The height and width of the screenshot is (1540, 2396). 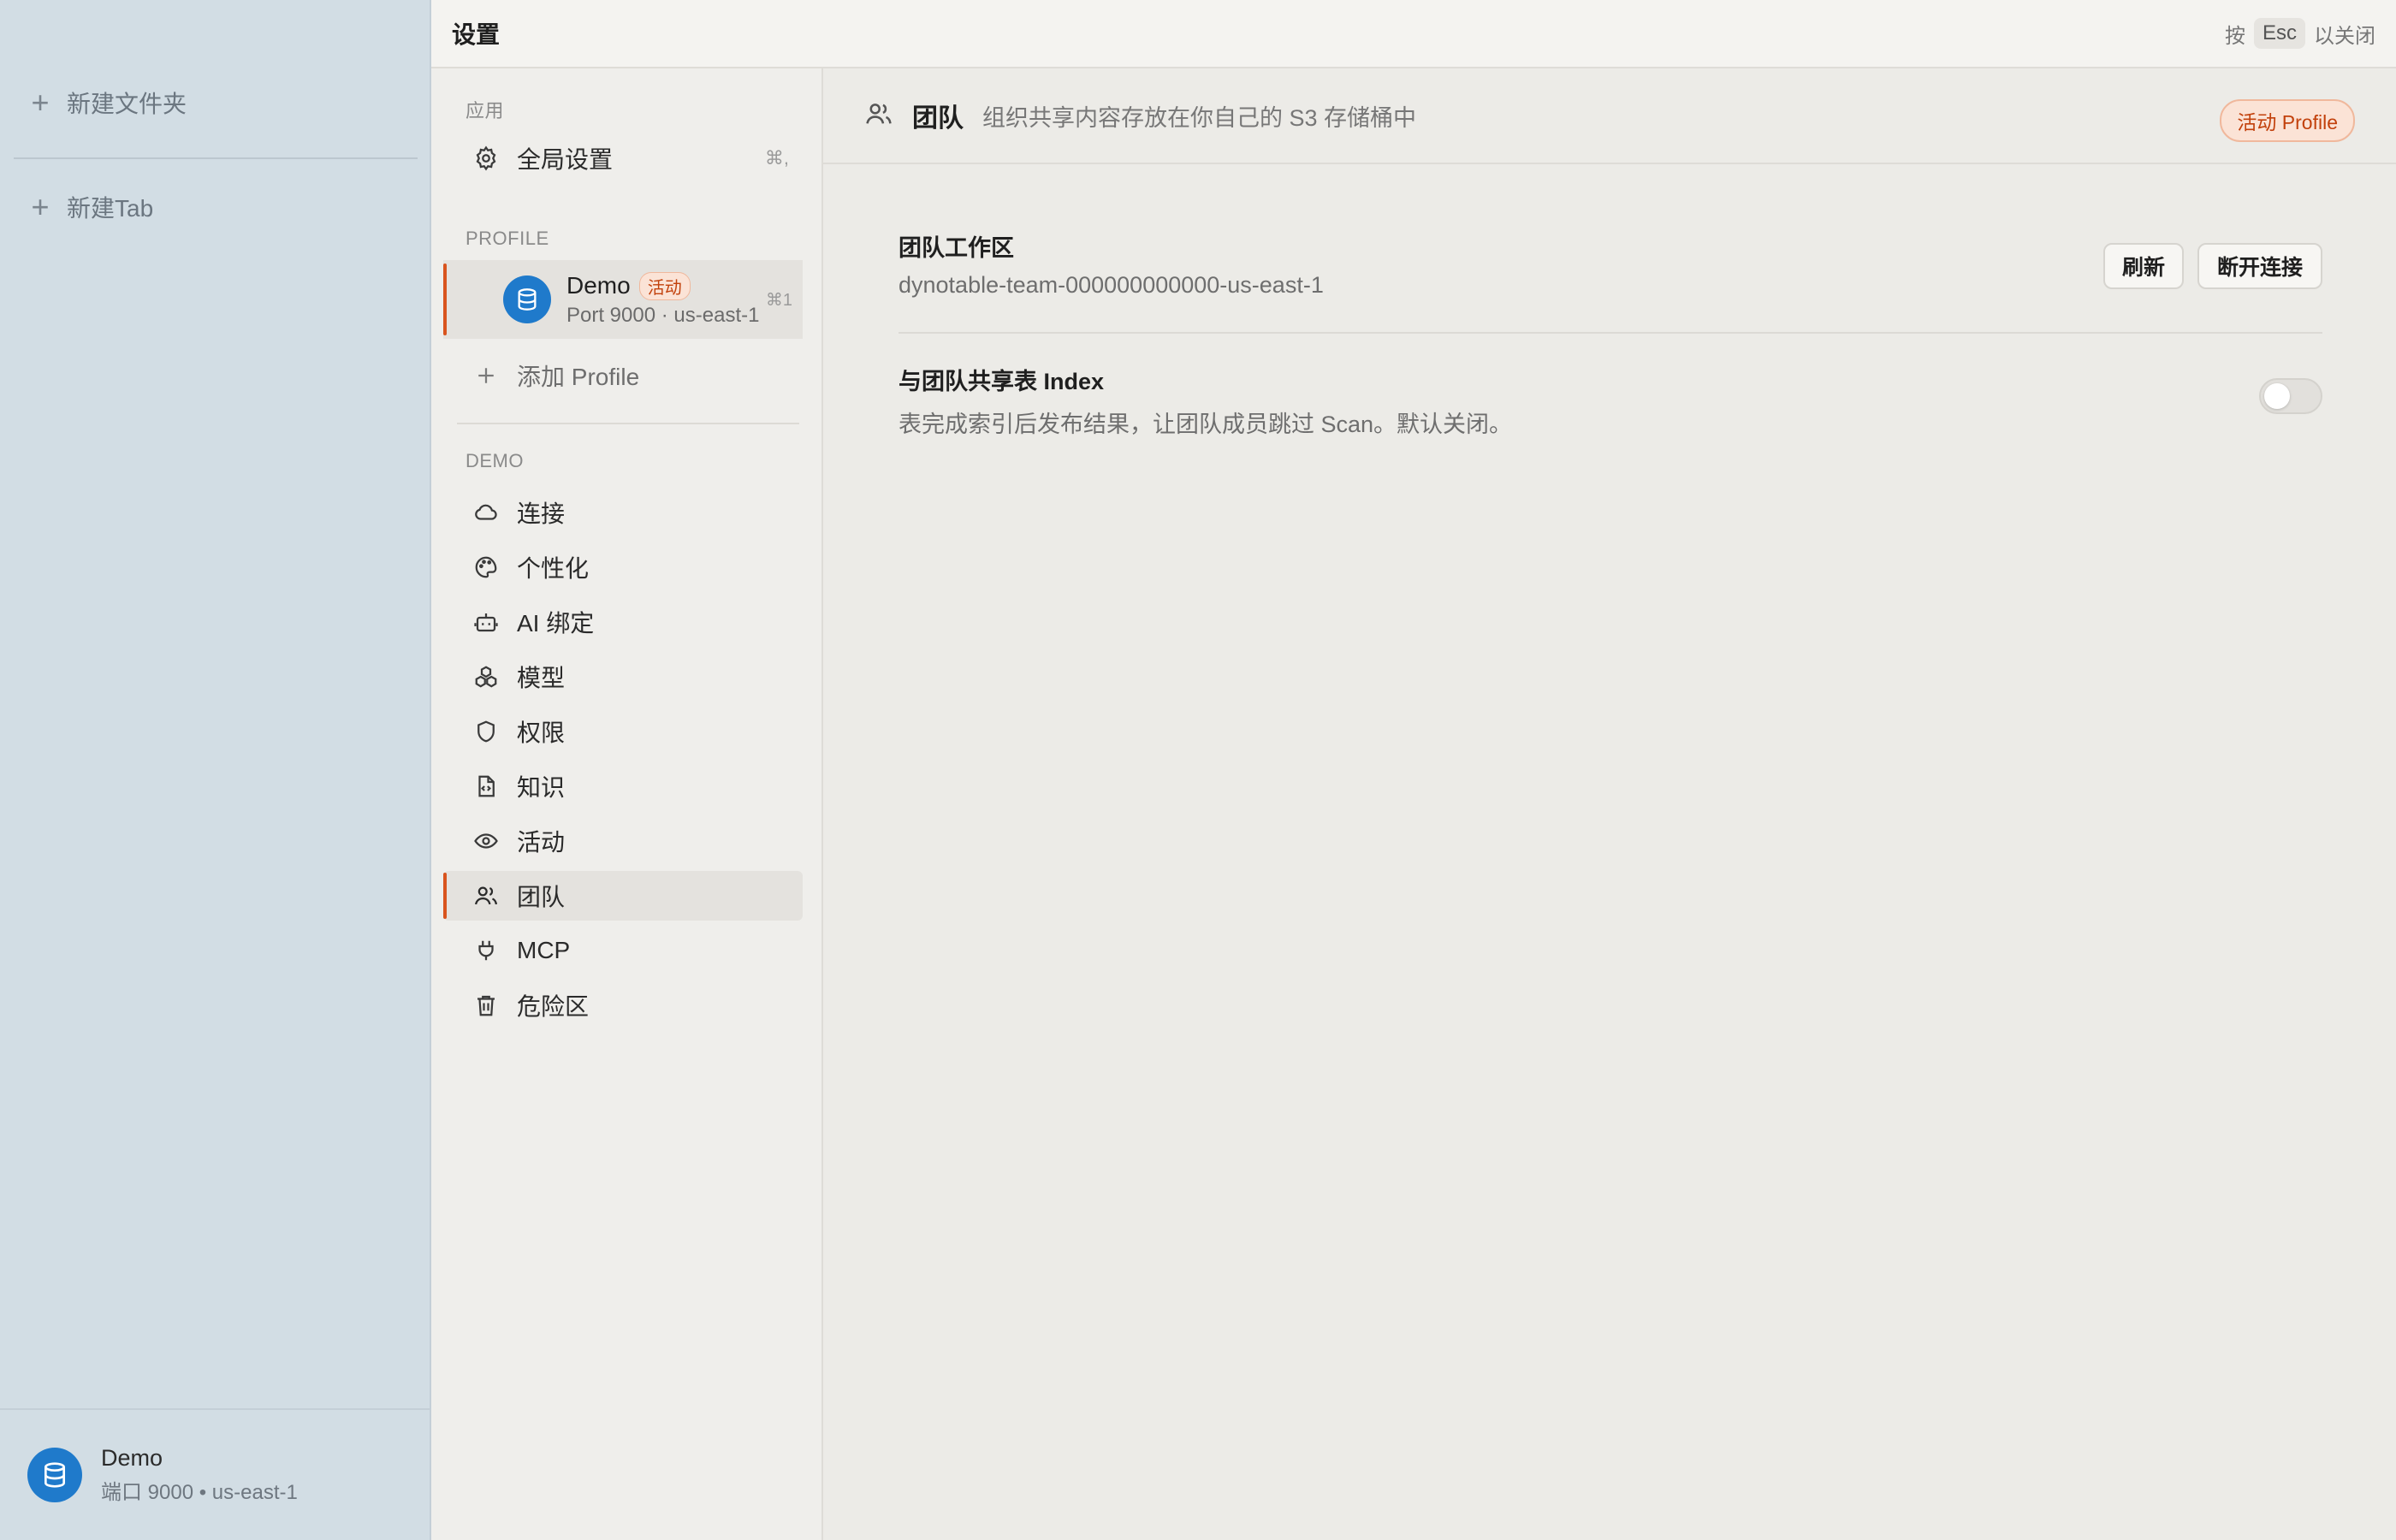 I want to click on profile-name: Demo, so click(x=598, y=285).